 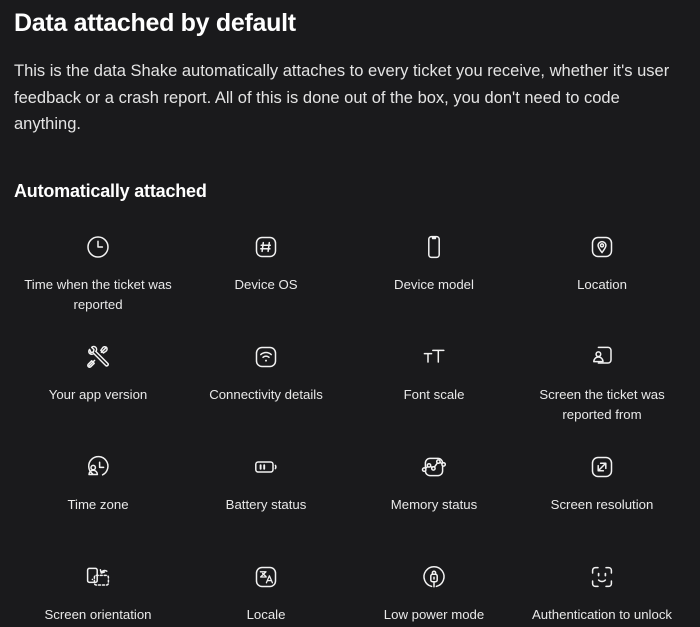 What do you see at coordinates (602, 357) in the screenshot?
I see `screen-person-icon` at bounding box center [602, 357].